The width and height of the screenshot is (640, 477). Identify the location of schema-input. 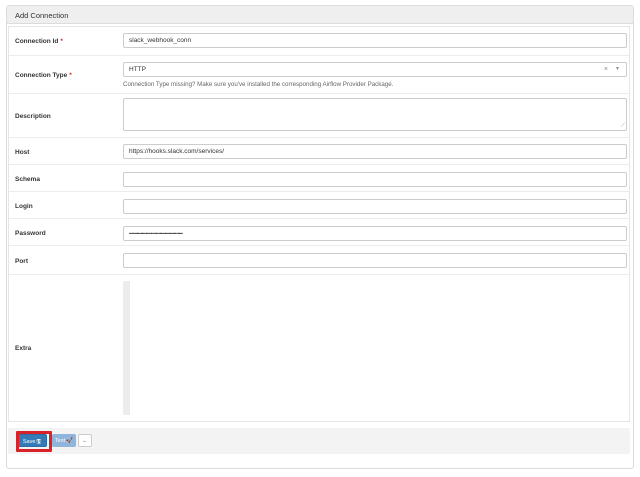
(375, 179).